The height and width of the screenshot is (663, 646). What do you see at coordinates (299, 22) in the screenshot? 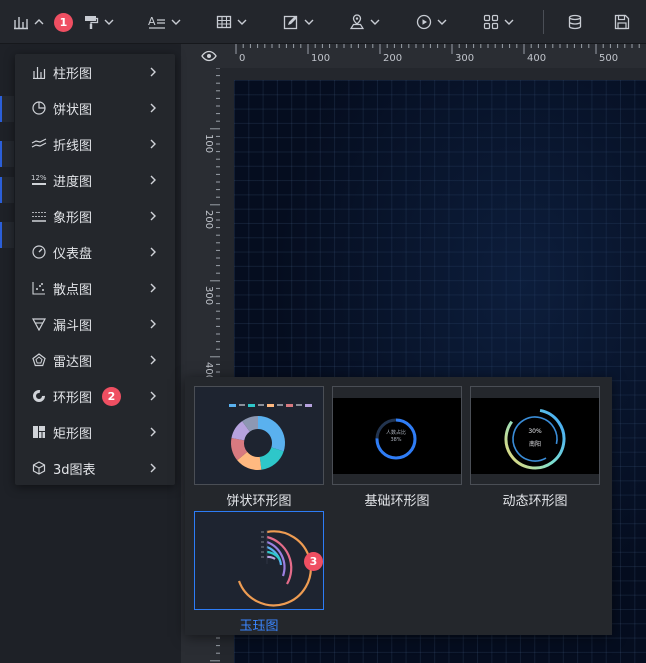
I see `edit-menu-button` at bounding box center [299, 22].